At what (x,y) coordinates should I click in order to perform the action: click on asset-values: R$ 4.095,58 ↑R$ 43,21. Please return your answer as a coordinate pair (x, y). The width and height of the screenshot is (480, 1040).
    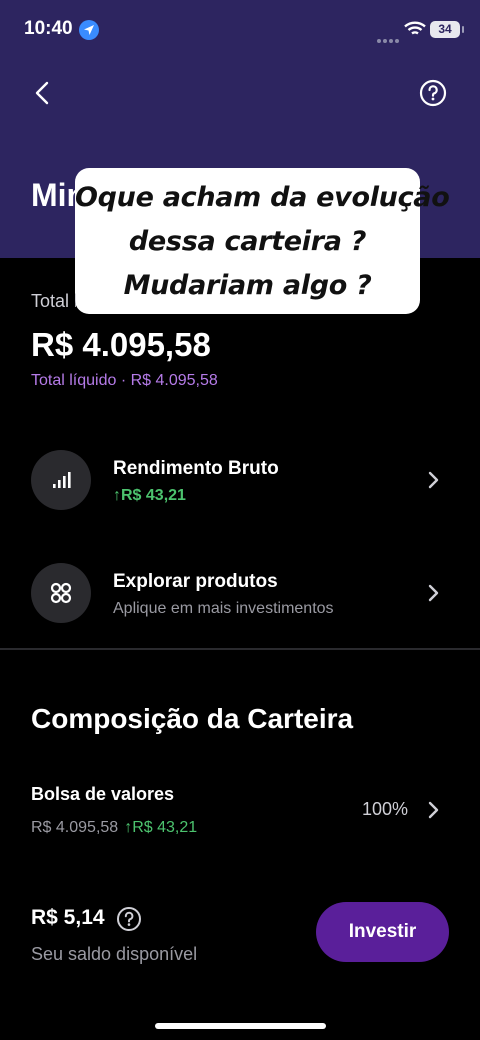
    Looking at the image, I should click on (114, 828).